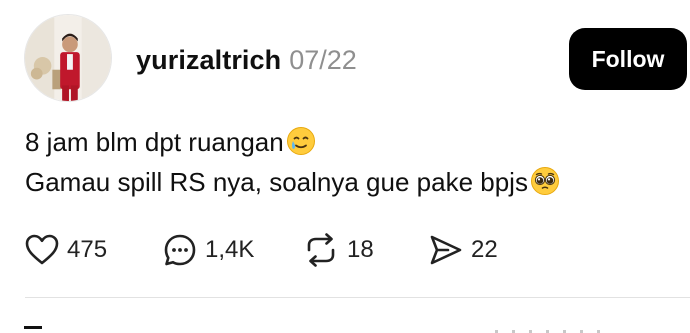  I want to click on repost-count: 18, so click(360, 249).